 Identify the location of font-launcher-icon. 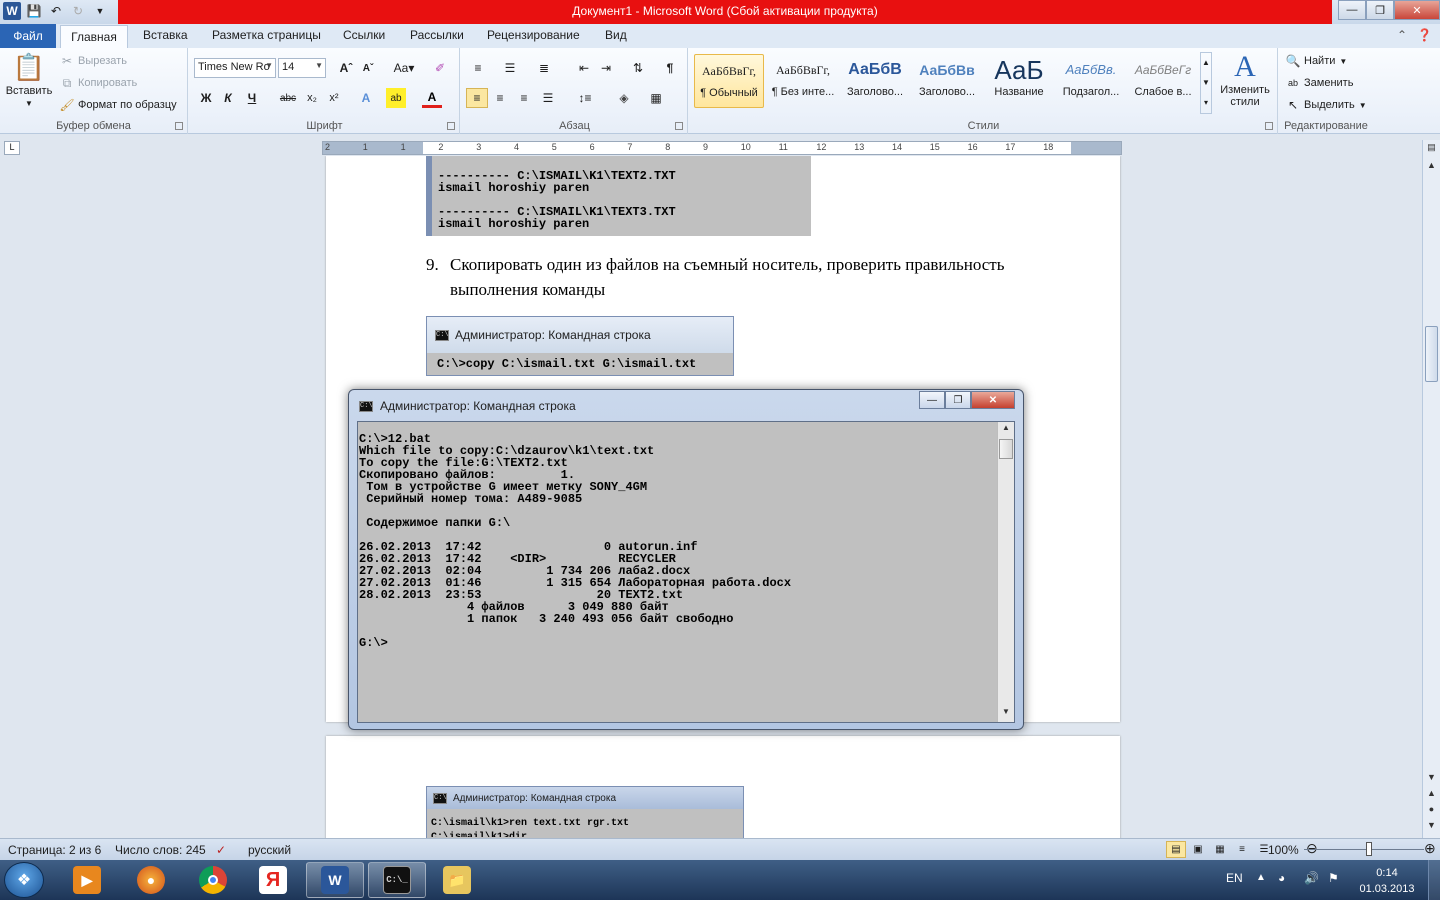
(451, 126).